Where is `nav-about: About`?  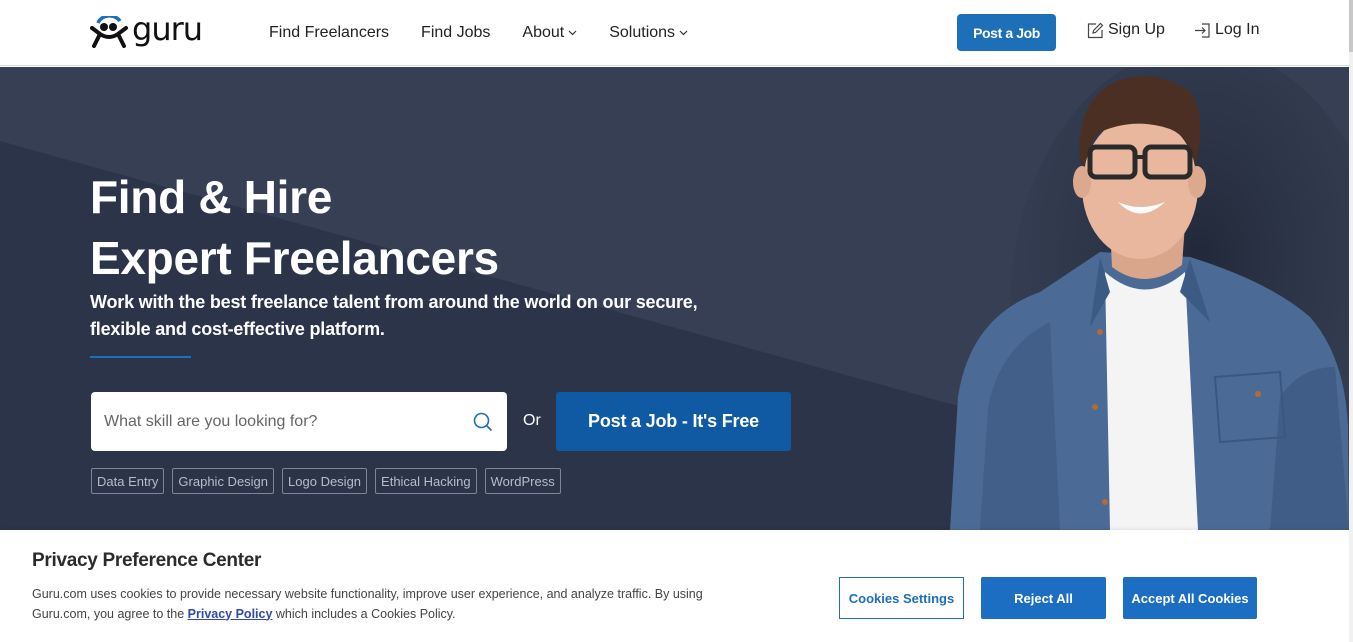 nav-about: About is located at coordinates (549, 33).